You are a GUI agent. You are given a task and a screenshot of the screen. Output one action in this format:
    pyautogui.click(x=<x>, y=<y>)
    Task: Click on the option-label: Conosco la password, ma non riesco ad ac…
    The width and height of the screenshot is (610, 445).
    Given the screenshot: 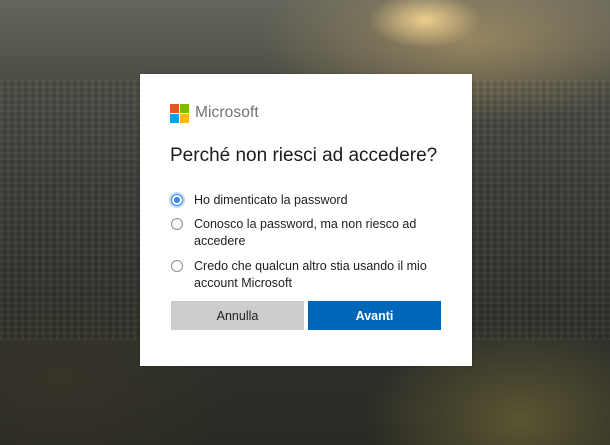 What is the action you would take?
    pyautogui.click(x=305, y=232)
    